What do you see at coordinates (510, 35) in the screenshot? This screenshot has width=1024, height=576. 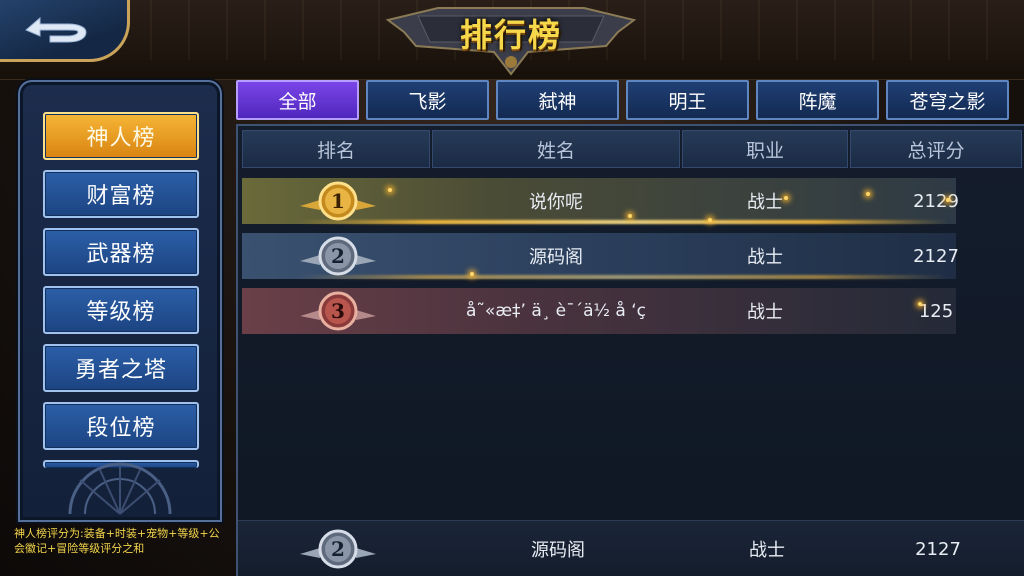 I see `page-title: 排行榜` at bounding box center [510, 35].